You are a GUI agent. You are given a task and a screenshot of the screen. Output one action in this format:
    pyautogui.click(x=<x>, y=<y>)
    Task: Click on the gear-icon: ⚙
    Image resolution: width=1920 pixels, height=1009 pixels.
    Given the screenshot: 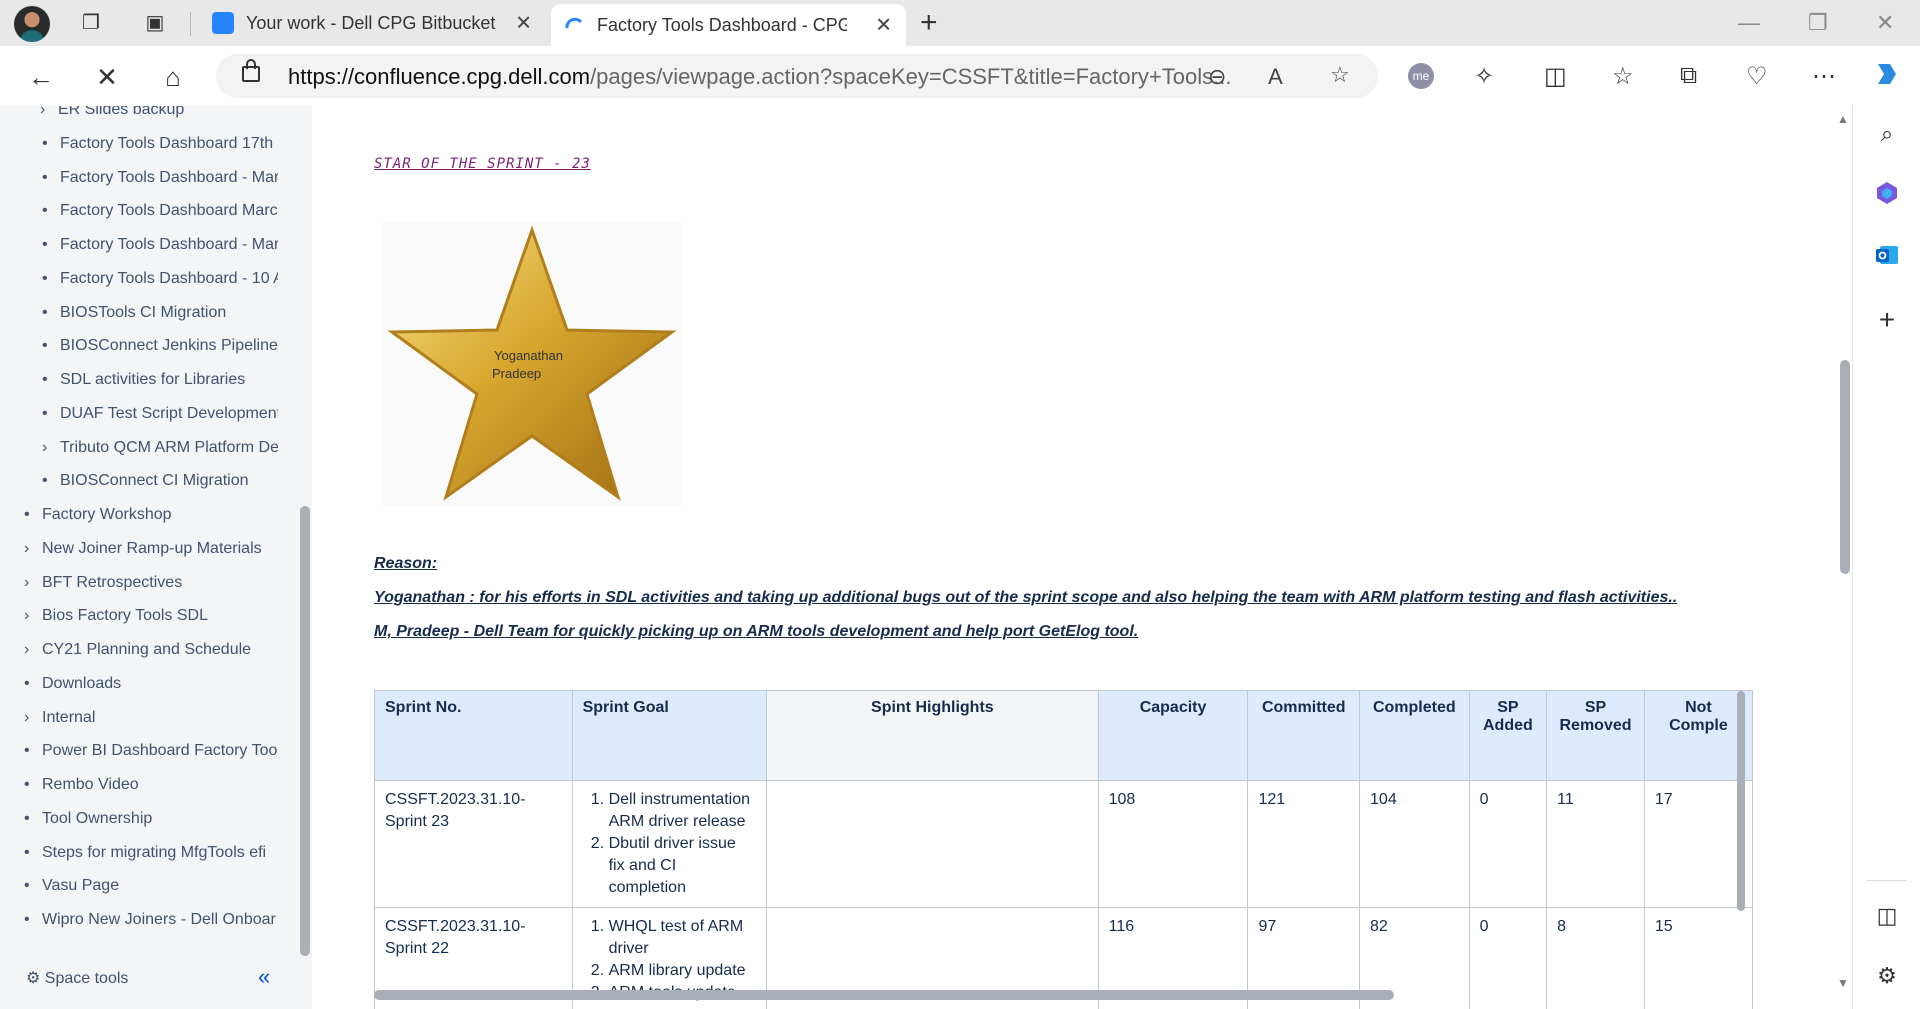 What is the action you would take?
    pyautogui.click(x=33, y=978)
    